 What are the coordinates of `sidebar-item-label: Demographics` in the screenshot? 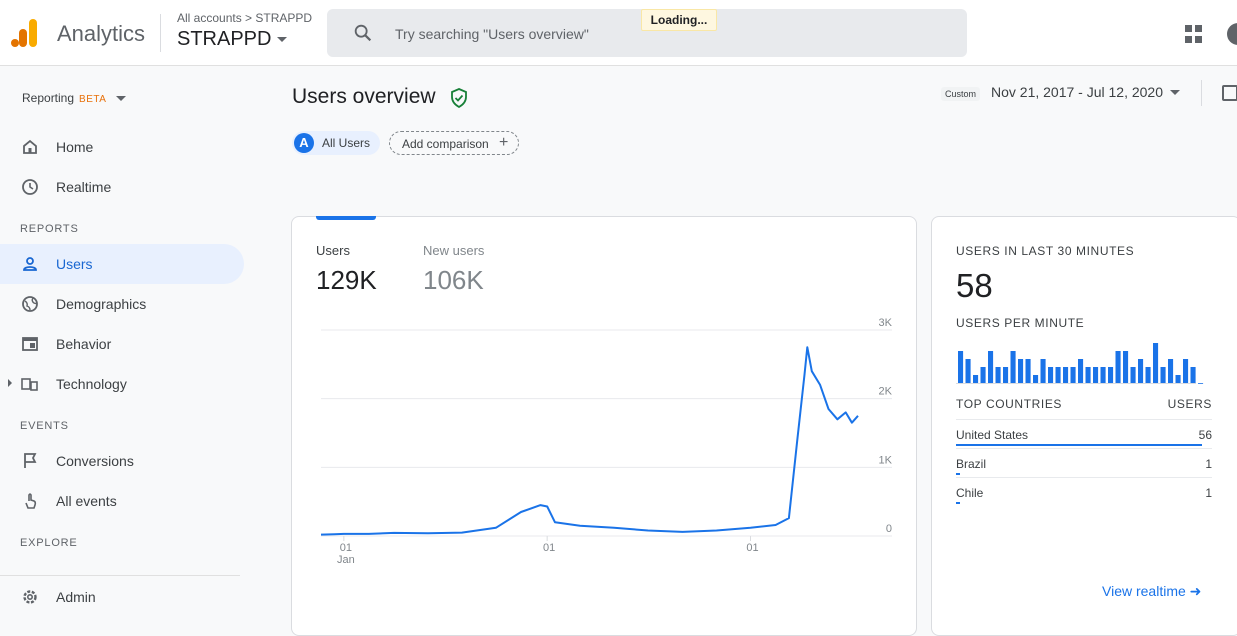 It's located at (101, 304).